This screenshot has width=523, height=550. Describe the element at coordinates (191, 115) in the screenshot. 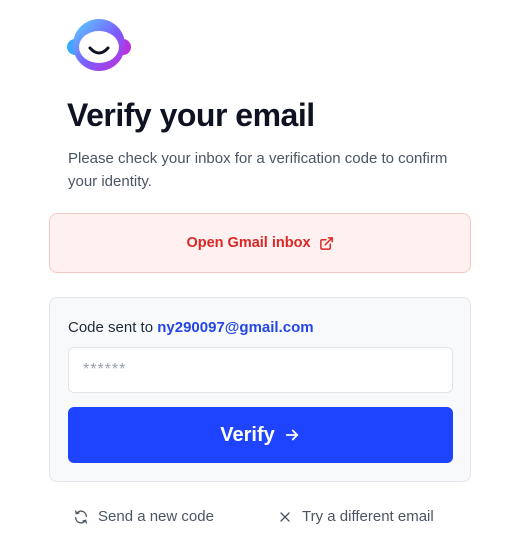

I see `page-title: Verify your email` at that location.